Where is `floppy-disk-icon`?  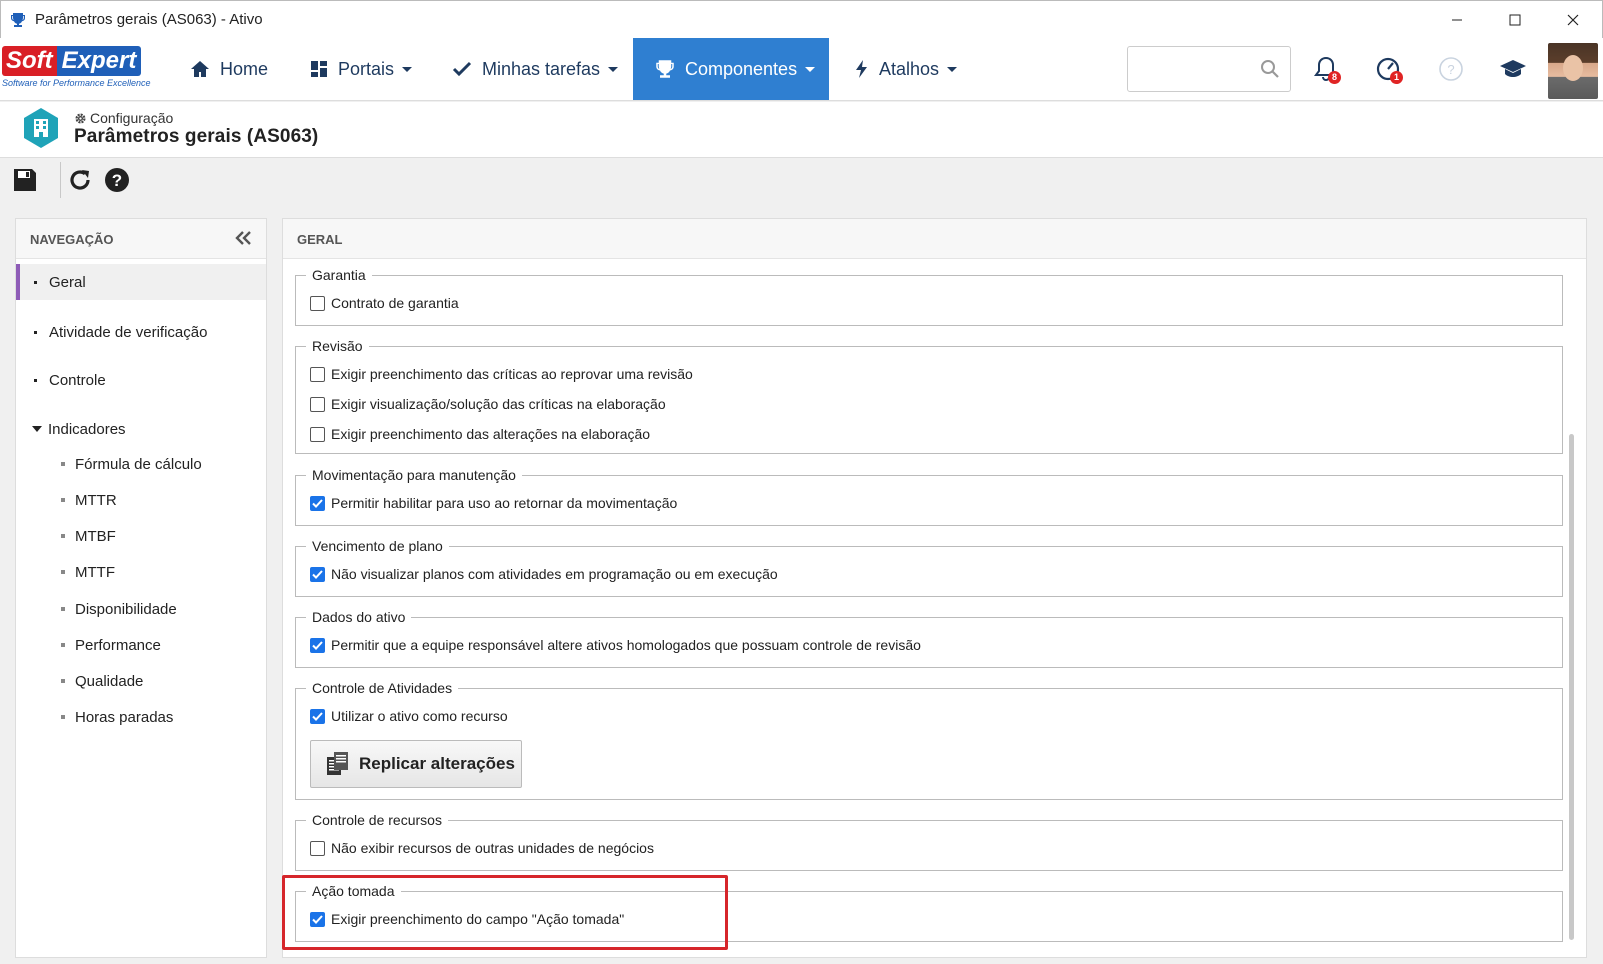 floppy-disk-icon is located at coordinates (25, 180).